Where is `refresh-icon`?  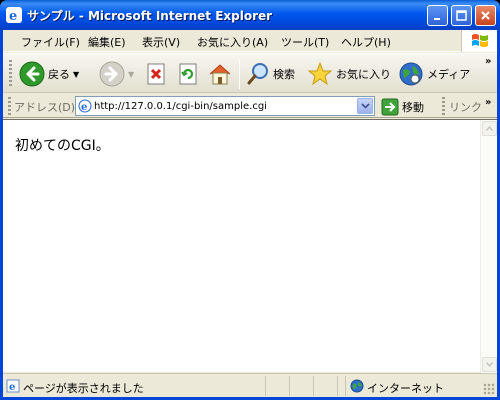
refresh-icon is located at coordinates (188, 74).